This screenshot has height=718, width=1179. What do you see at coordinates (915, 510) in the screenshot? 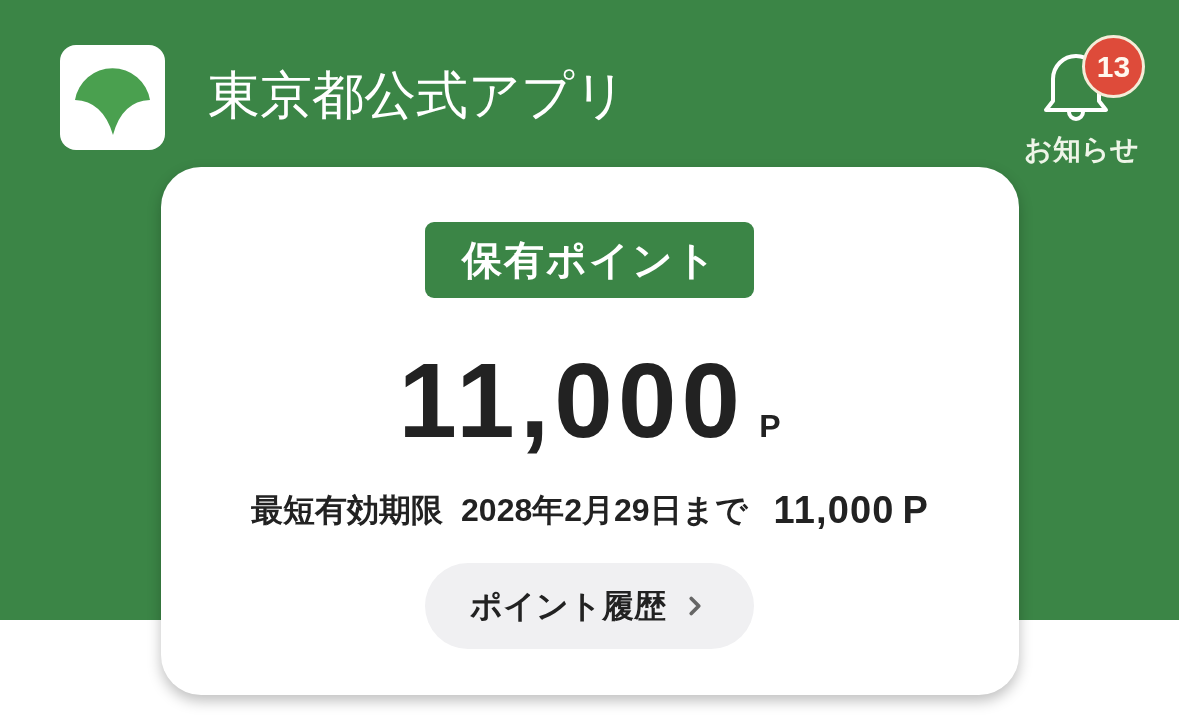
I see `expiring-unit: P` at bounding box center [915, 510].